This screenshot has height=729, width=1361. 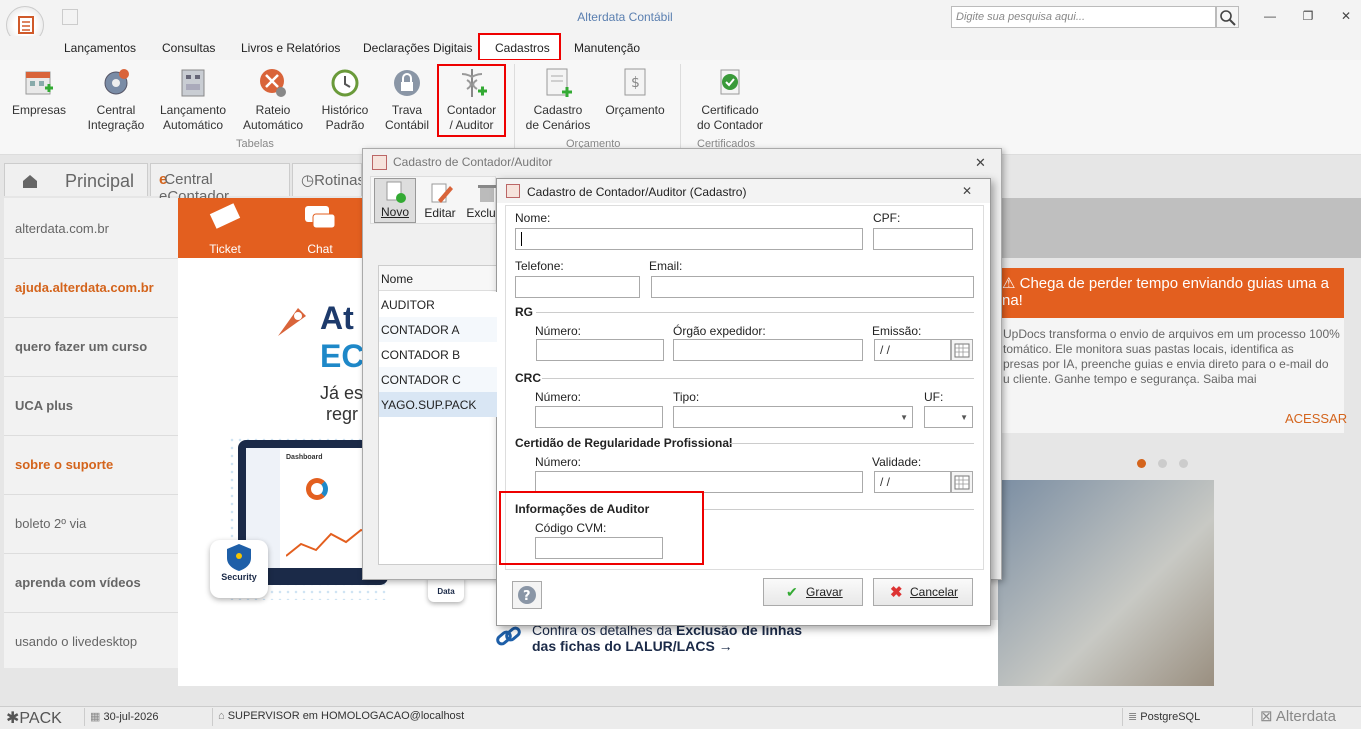 I want to click on list-row: CONTADOR C, so click(x=438, y=379).